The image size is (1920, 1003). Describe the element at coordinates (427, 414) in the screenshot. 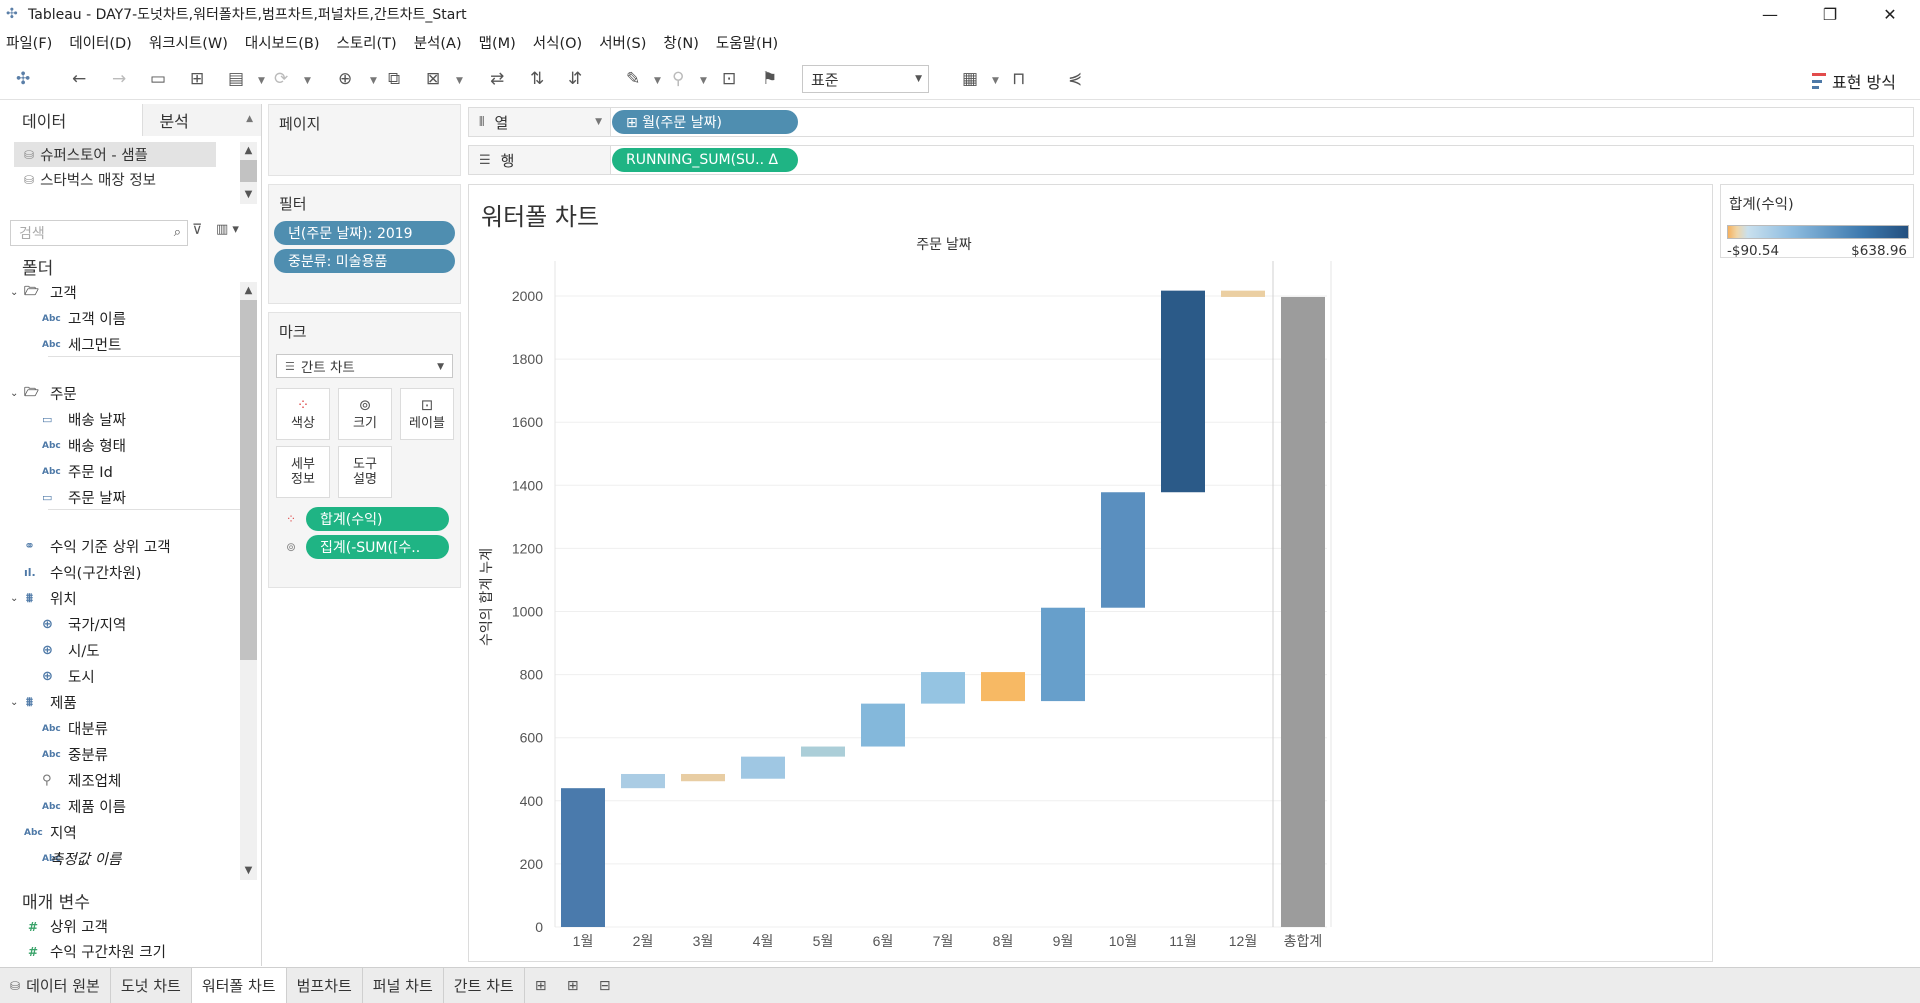

I see `label-button: ⊡ 레이블` at that location.